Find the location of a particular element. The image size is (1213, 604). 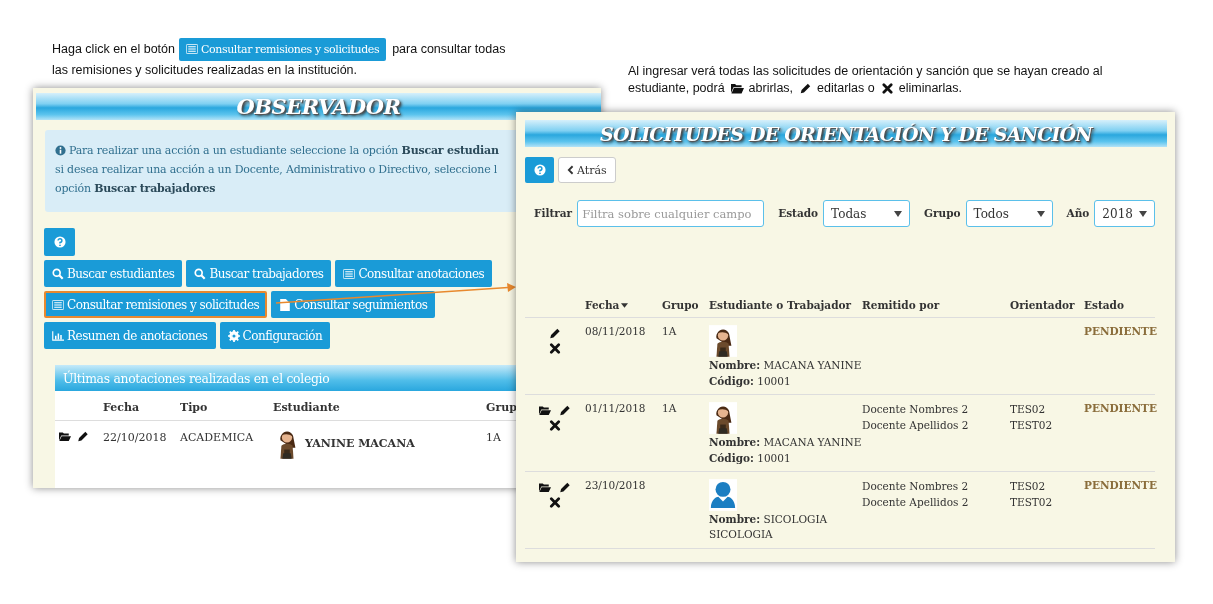

column-header: Remitido por is located at coordinates (901, 305).